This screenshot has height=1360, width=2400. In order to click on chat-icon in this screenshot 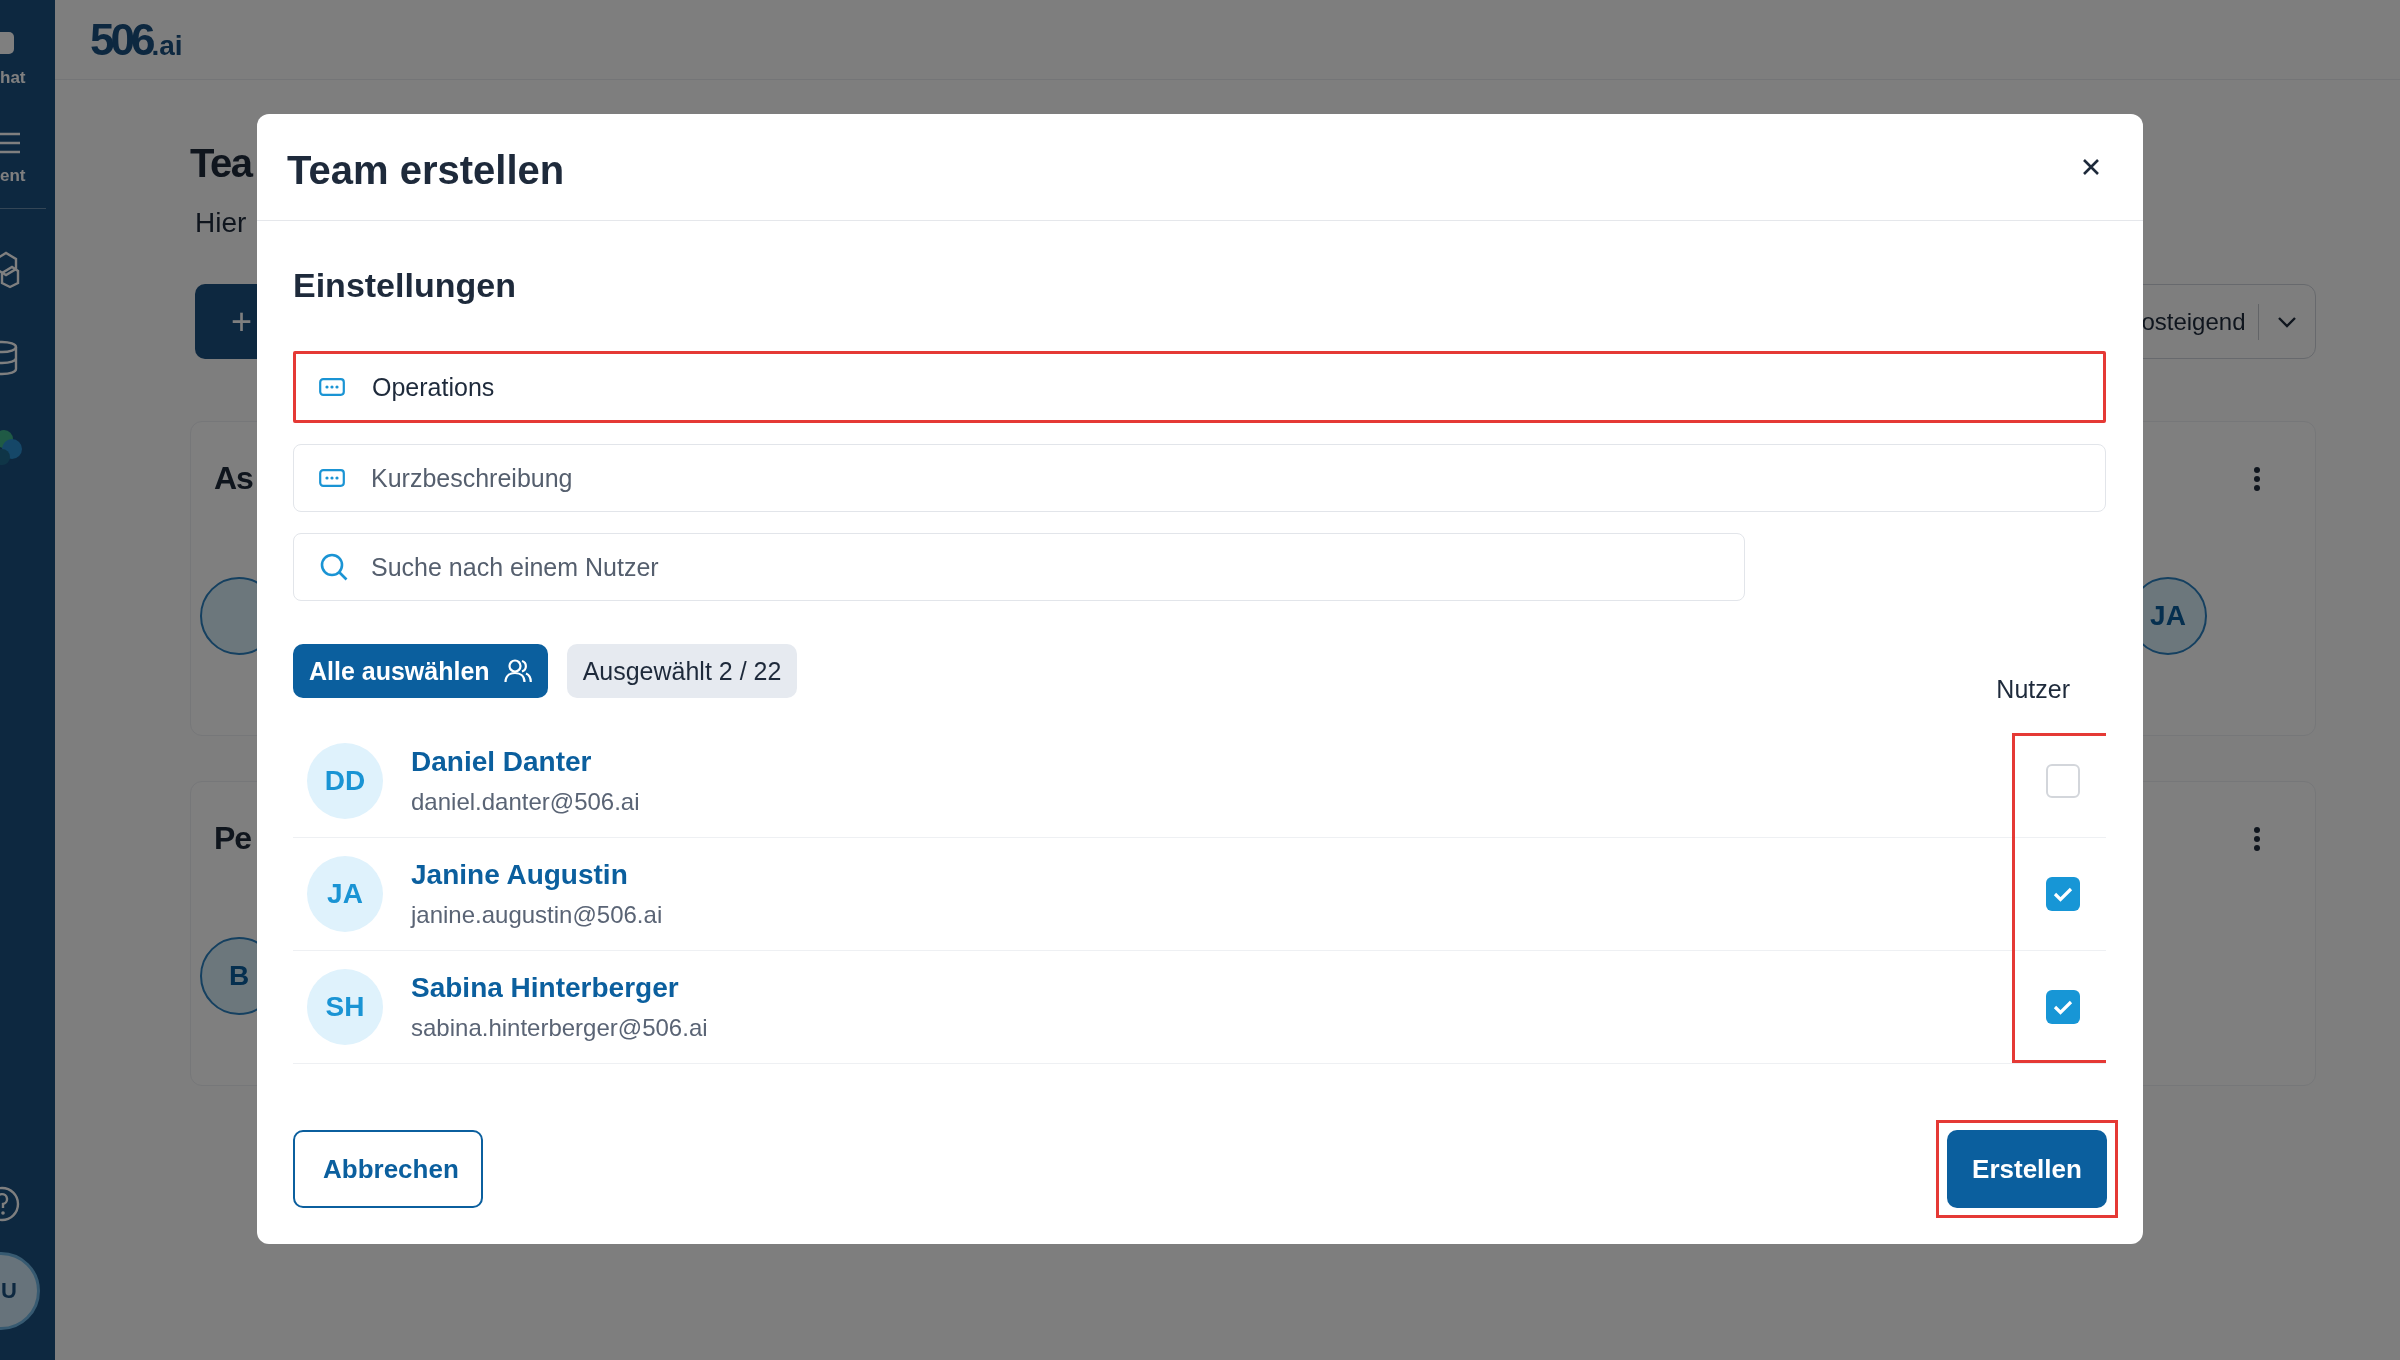, I will do `click(8, 43)`.